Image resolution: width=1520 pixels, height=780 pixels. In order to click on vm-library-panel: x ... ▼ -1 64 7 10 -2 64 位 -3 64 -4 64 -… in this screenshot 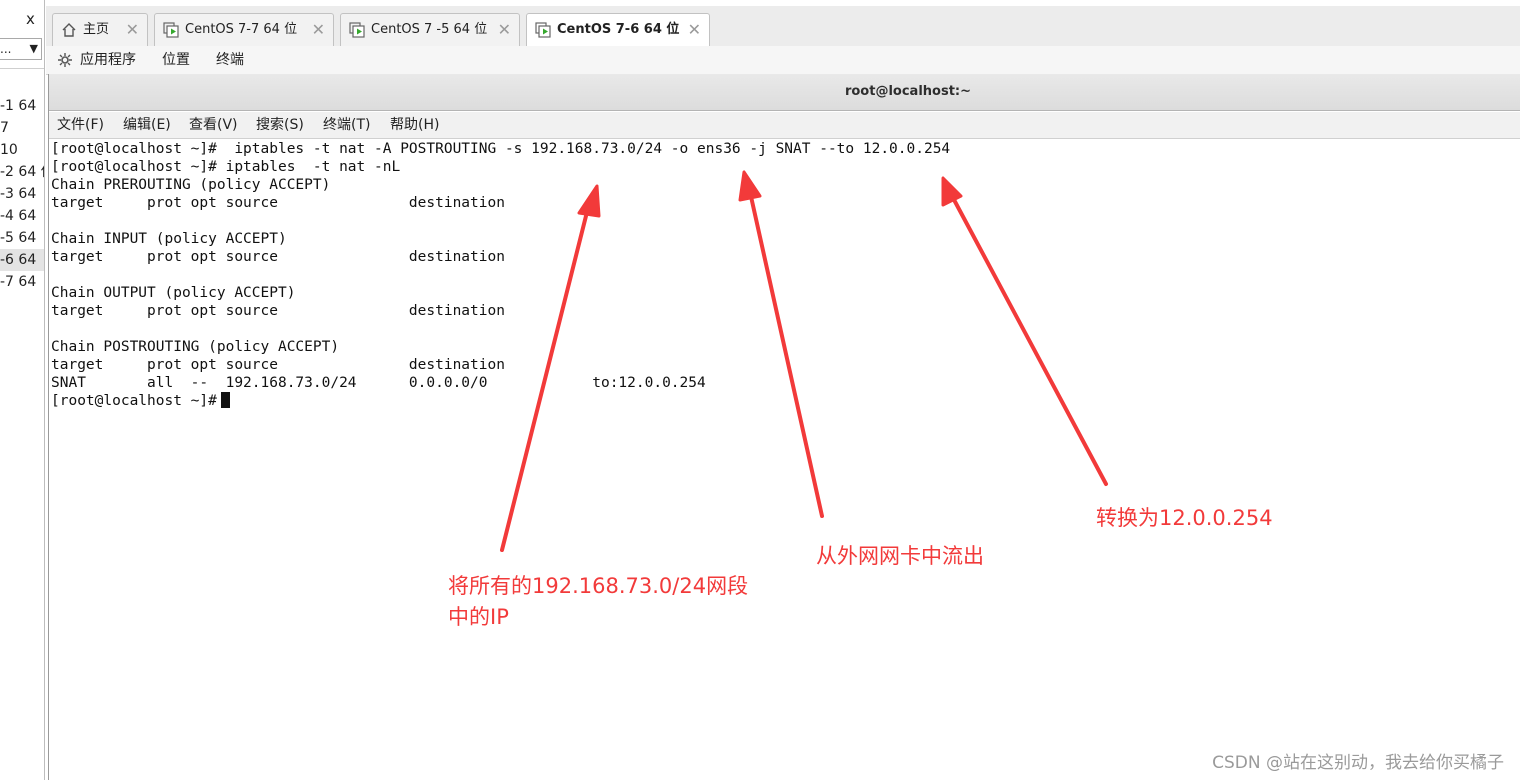, I will do `click(22, 390)`.